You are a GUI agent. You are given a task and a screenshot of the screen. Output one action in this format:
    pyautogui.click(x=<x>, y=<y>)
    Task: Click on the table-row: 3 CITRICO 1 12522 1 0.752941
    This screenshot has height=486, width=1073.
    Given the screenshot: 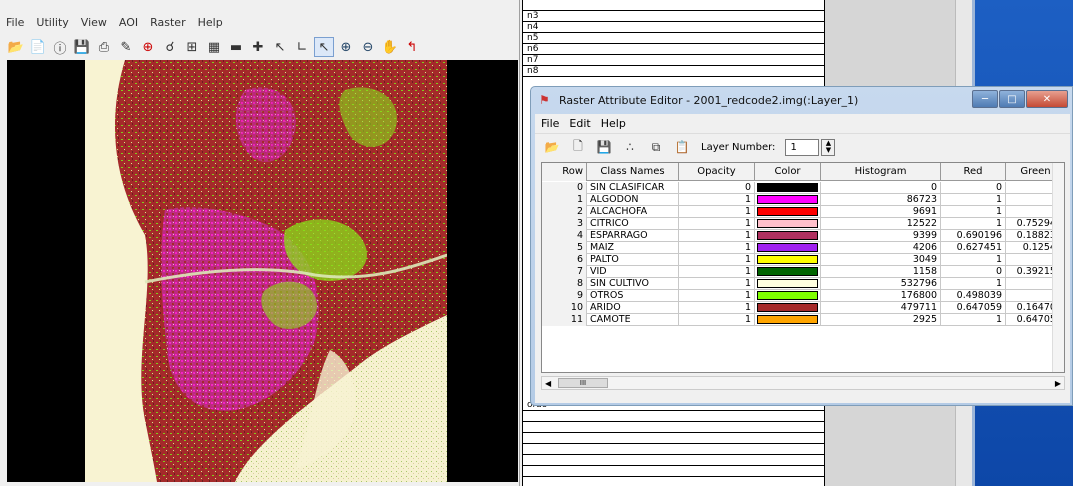 What is the action you would take?
    pyautogui.click(x=803, y=224)
    